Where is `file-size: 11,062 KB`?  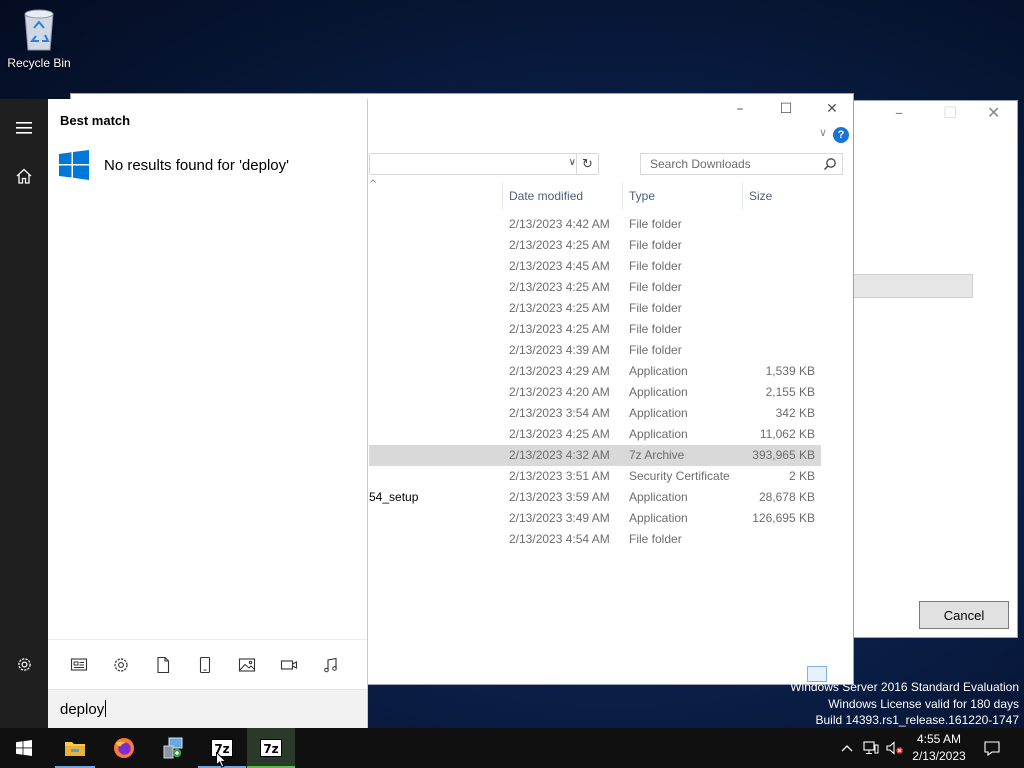 file-size: 11,062 KB is located at coordinates (787, 434).